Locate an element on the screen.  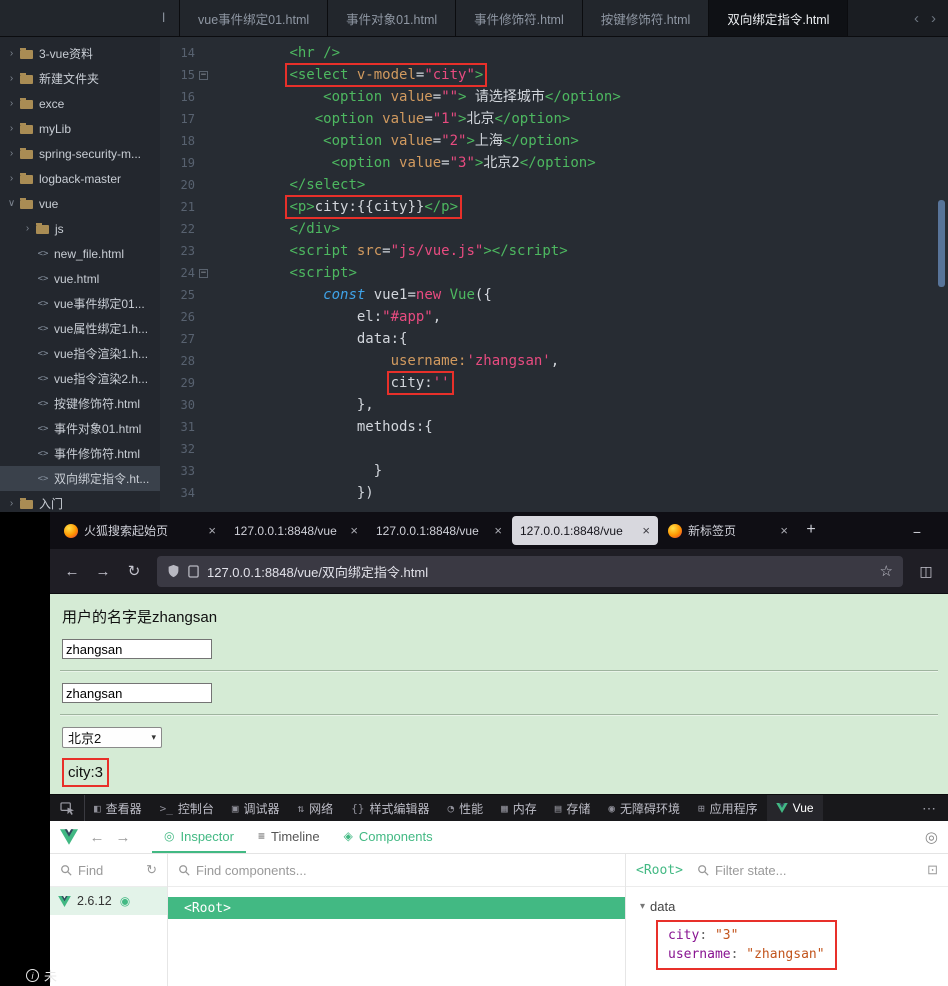
editor-tab: vue事件绑定01.html is located at coordinates (254, 18).